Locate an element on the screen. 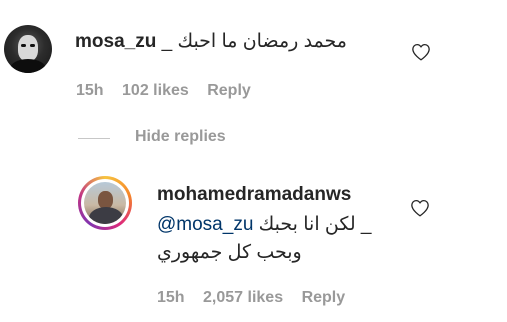  reply-like-heart-icon is located at coordinates (420, 208).